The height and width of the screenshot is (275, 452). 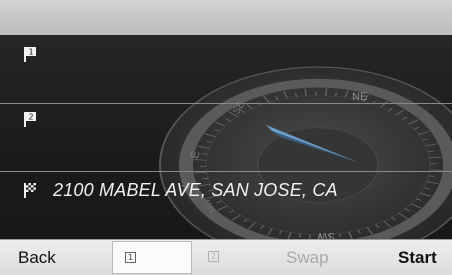 What do you see at coordinates (326, 234) in the screenshot?
I see `compass-sw-label: SW` at bounding box center [326, 234].